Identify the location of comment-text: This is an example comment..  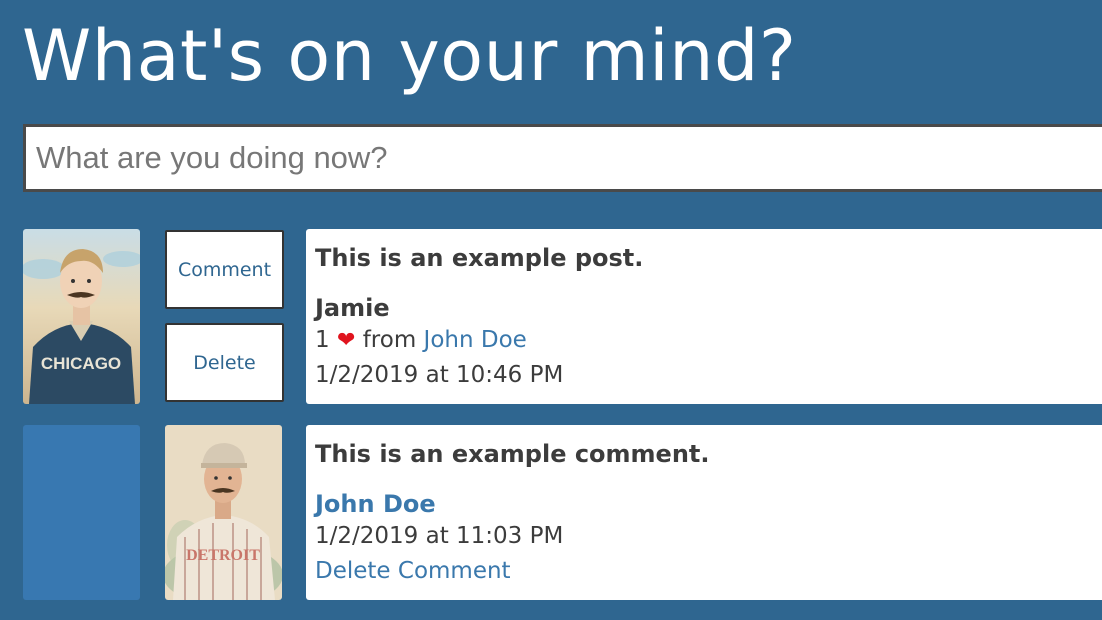
(512, 454).